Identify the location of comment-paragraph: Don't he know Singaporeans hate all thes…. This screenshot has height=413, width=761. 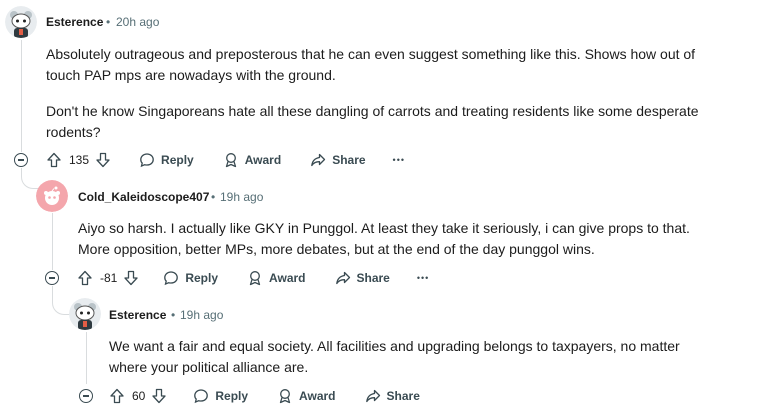
(372, 121).